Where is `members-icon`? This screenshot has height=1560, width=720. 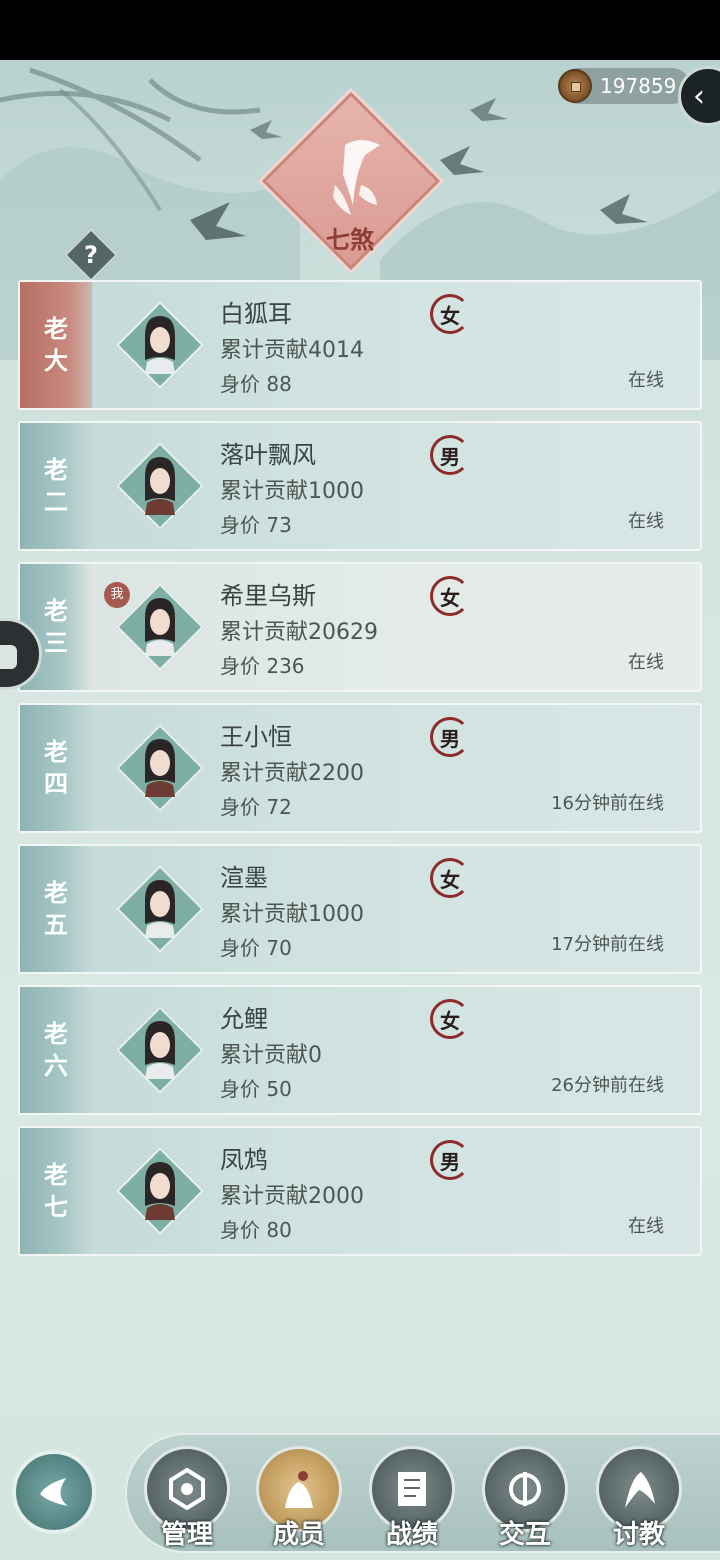 members-icon is located at coordinates (299, 1489).